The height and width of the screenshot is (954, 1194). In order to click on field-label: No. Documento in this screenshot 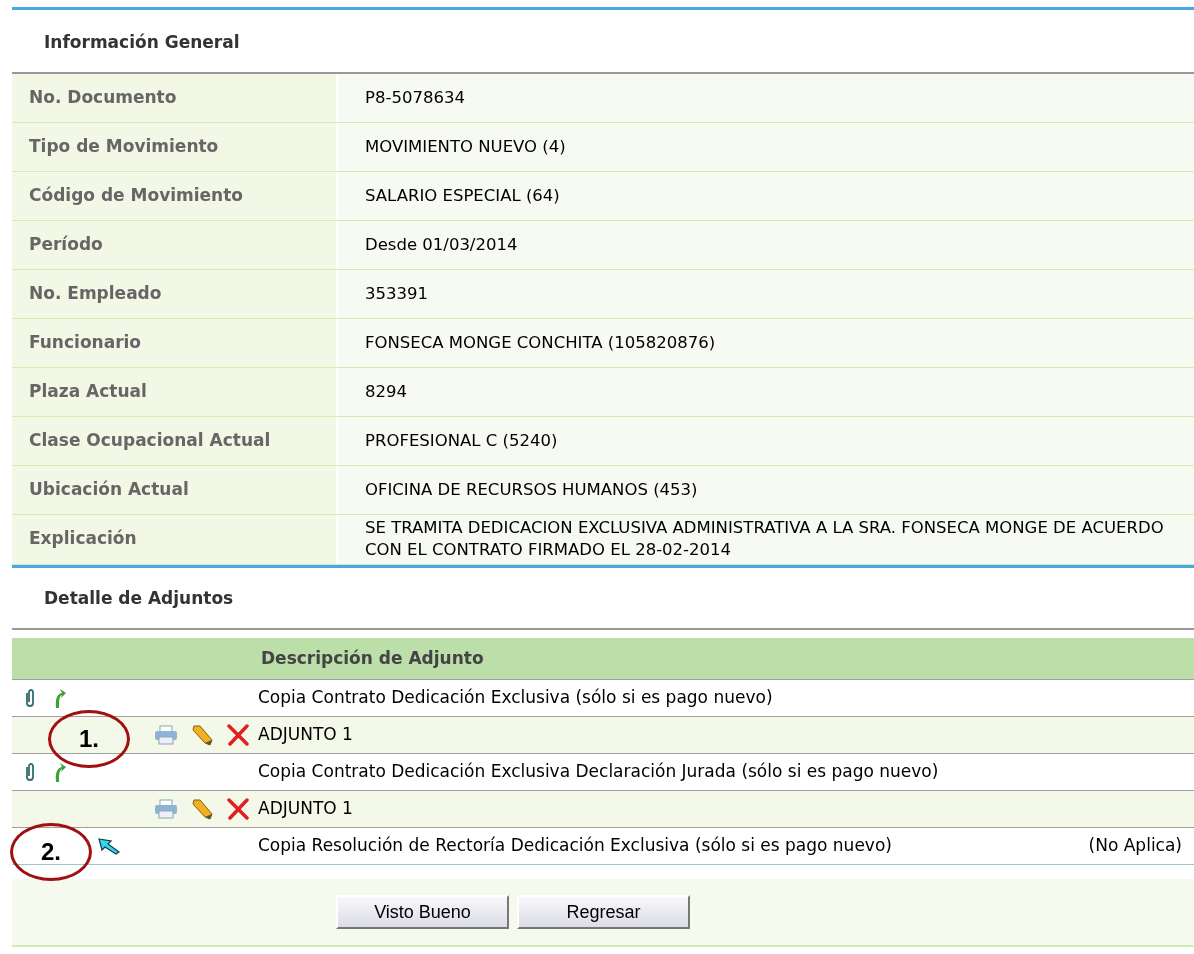, I will do `click(175, 97)`.